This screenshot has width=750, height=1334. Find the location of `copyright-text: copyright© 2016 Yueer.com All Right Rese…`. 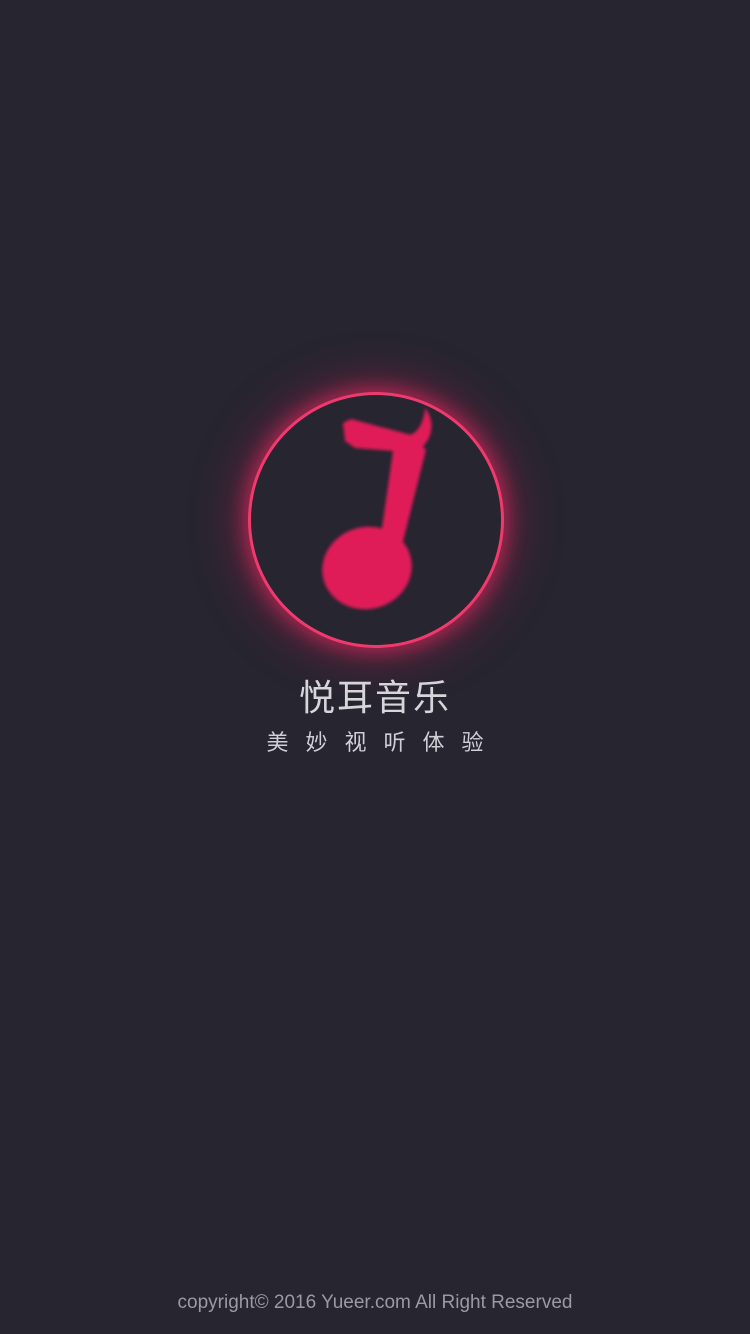

copyright-text: copyright© 2016 Yueer.com All Right Rese… is located at coordinates (375, 1302).